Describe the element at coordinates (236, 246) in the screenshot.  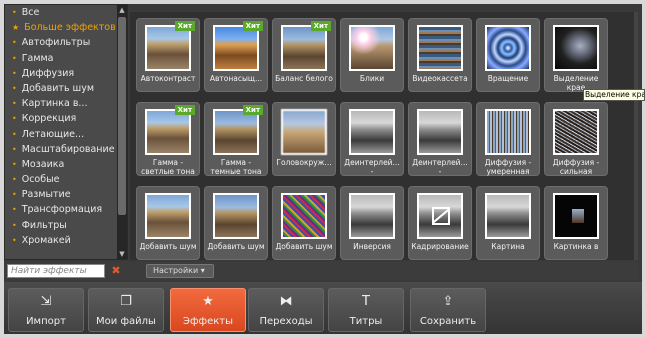
I see `effect-label: Добавить шум` at that location.